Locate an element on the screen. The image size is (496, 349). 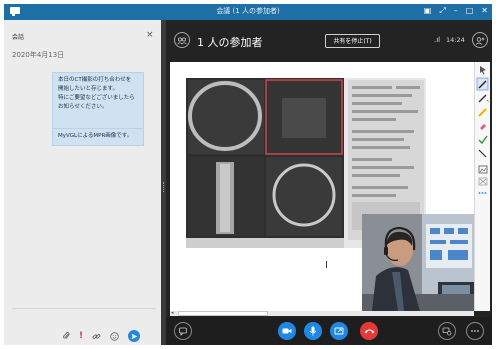
chat-date: 2020年4月13日 is located at coordinates (38, 55).